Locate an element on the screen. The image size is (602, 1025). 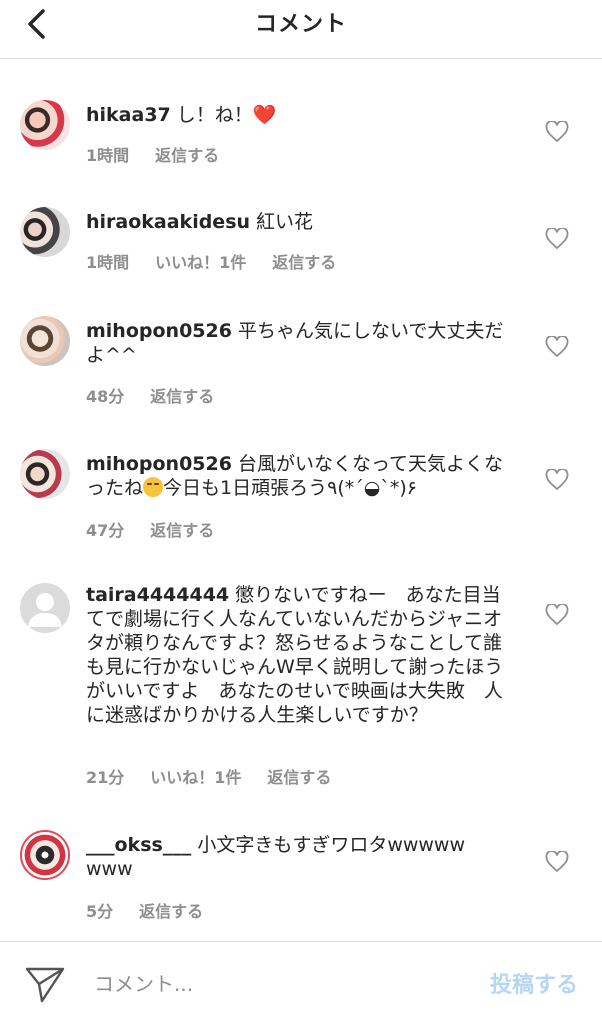
comment-meta: 47分 返信する is located at coordinates (150, 529).